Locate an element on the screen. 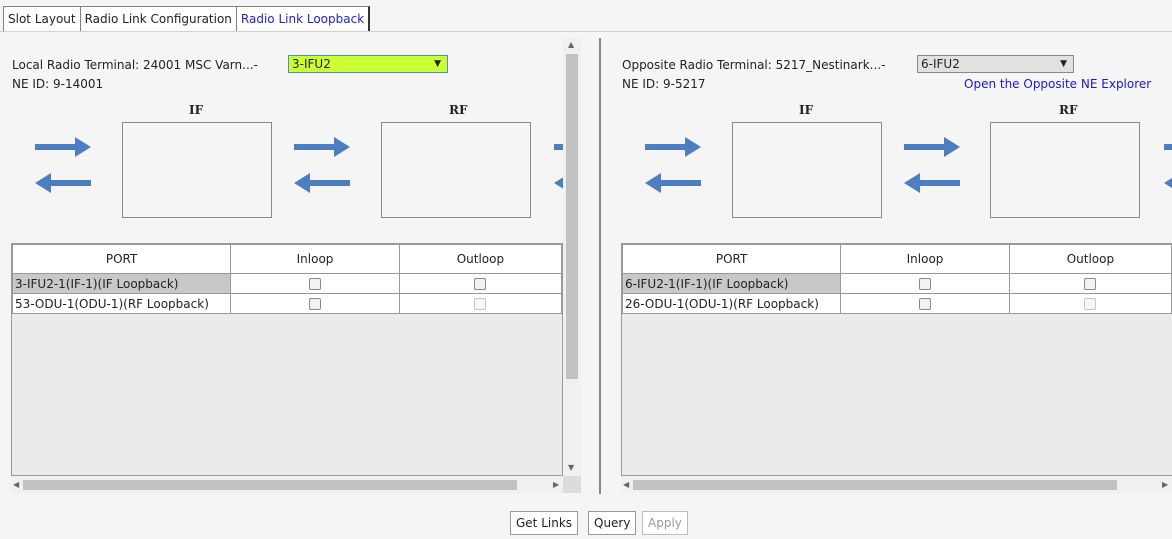  tab-radio-link-loopback: Radio Link Loopback is located at coordinates (303, 18).